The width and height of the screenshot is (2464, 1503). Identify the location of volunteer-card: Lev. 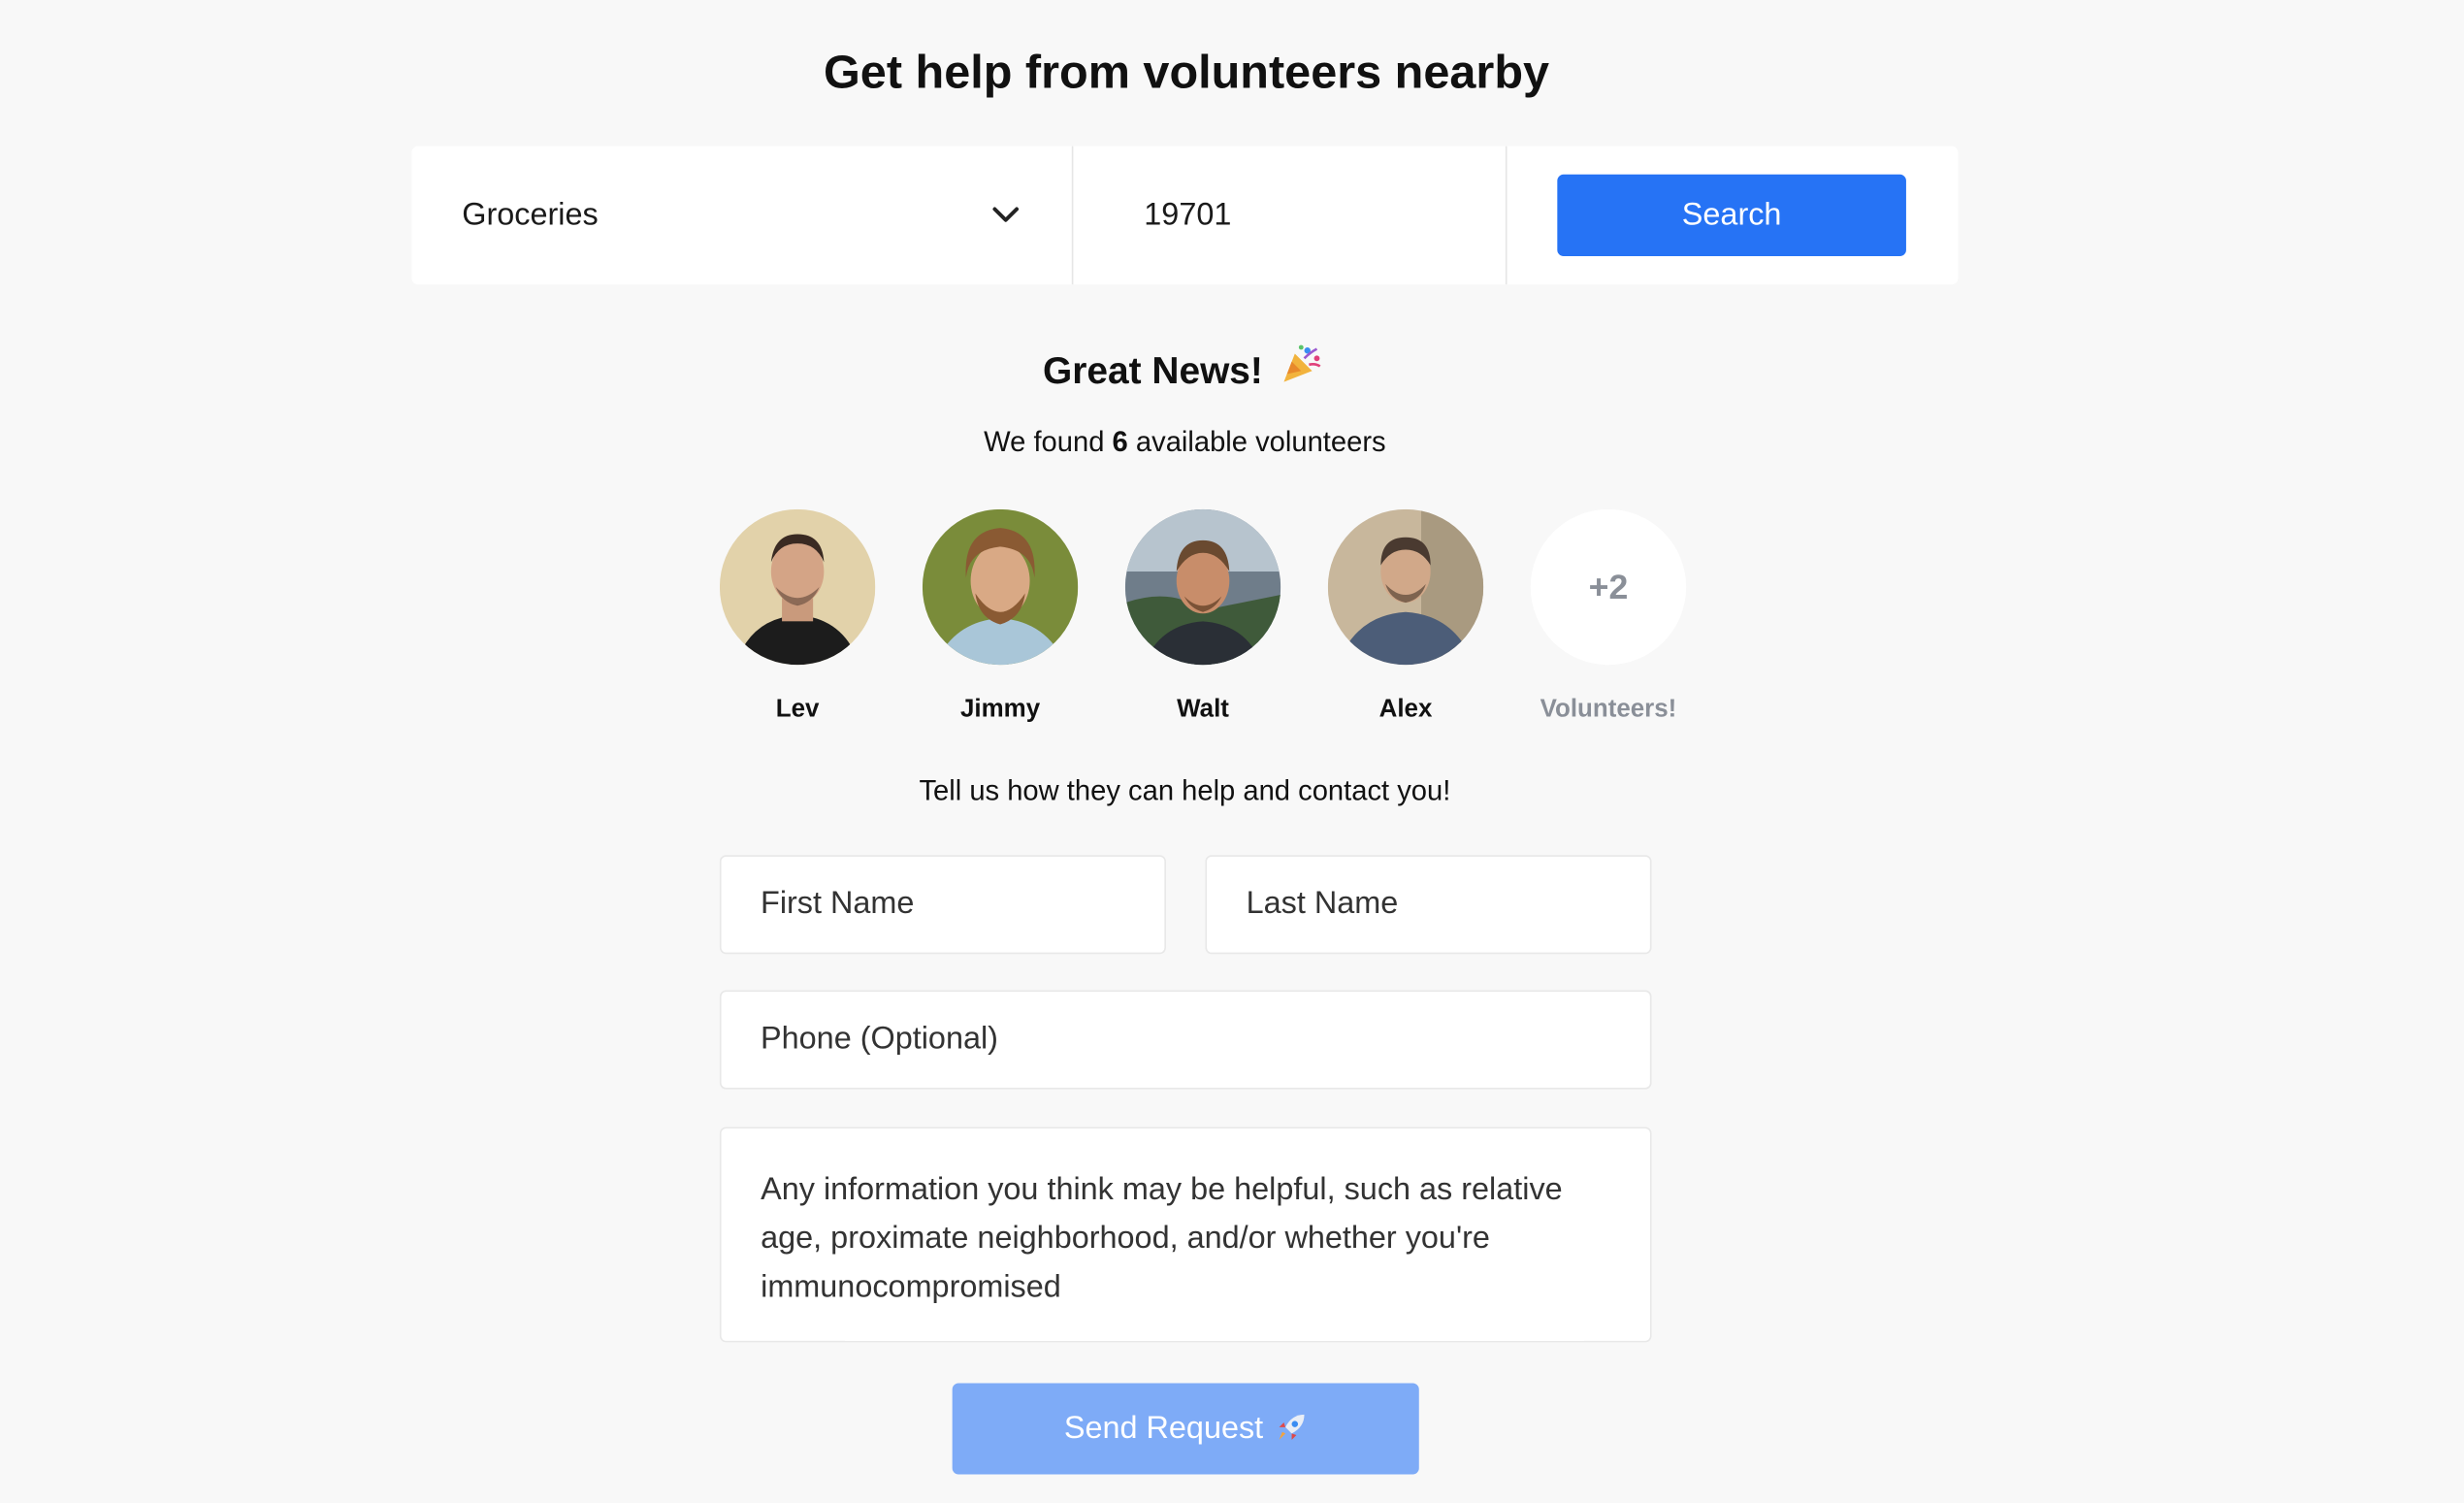
(797, 617).